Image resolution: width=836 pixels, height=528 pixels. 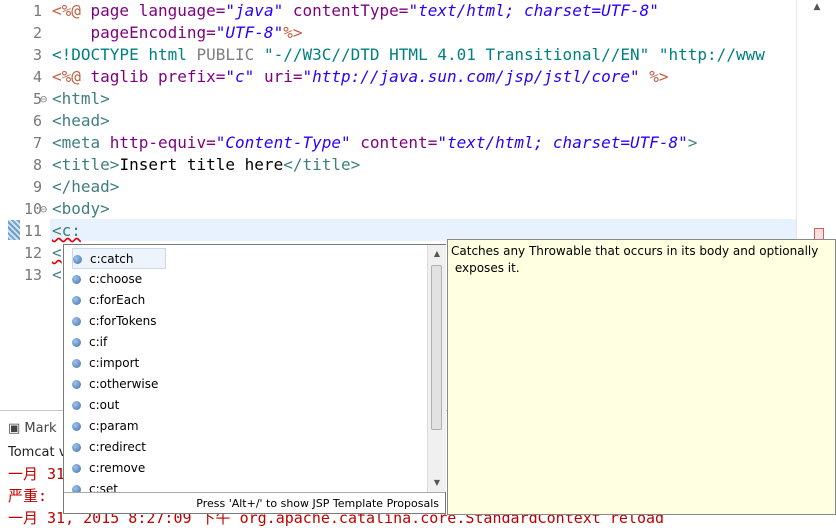 I want to click on attr-value: "UTF-8", so click(x=249, y=32).